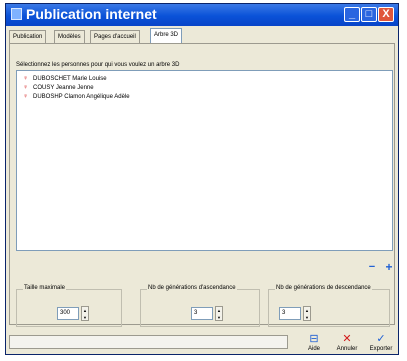  I want to click on max-size-input: 300, so click(68, 313).